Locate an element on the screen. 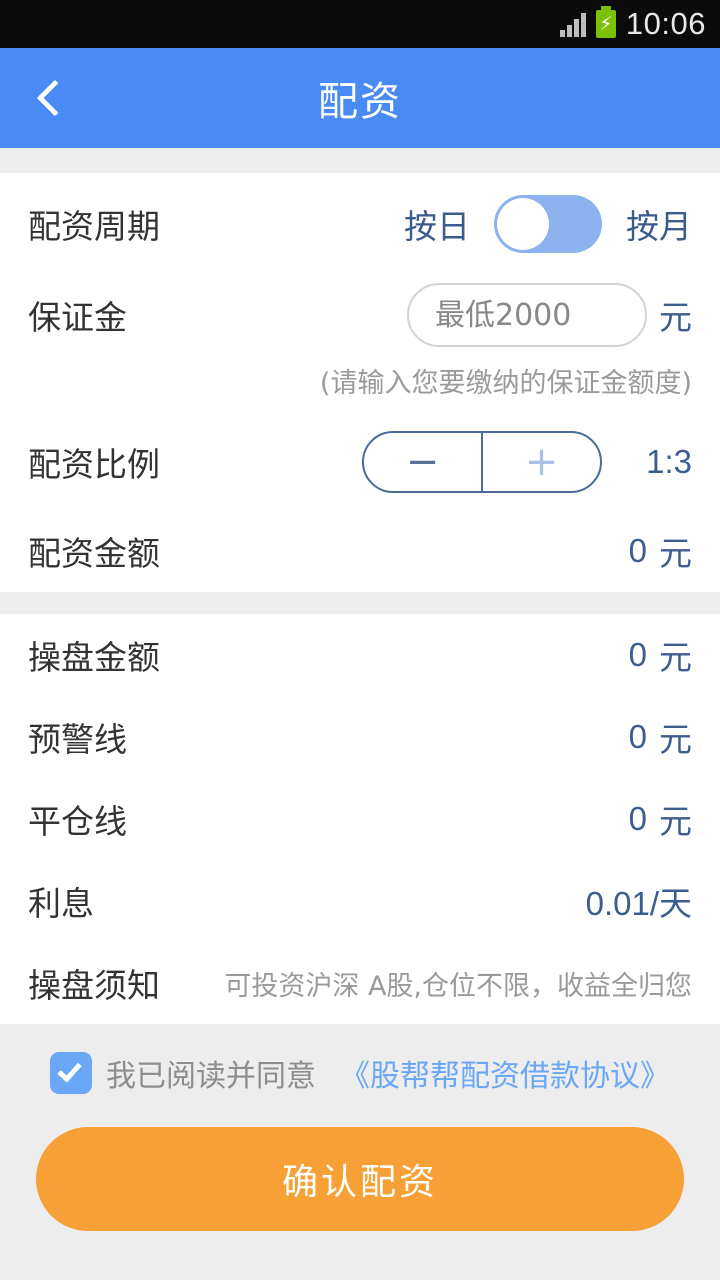 This screenshot has width=720, height=1280. allocation-amount-value: 0 is located at coordinates (637, 550).